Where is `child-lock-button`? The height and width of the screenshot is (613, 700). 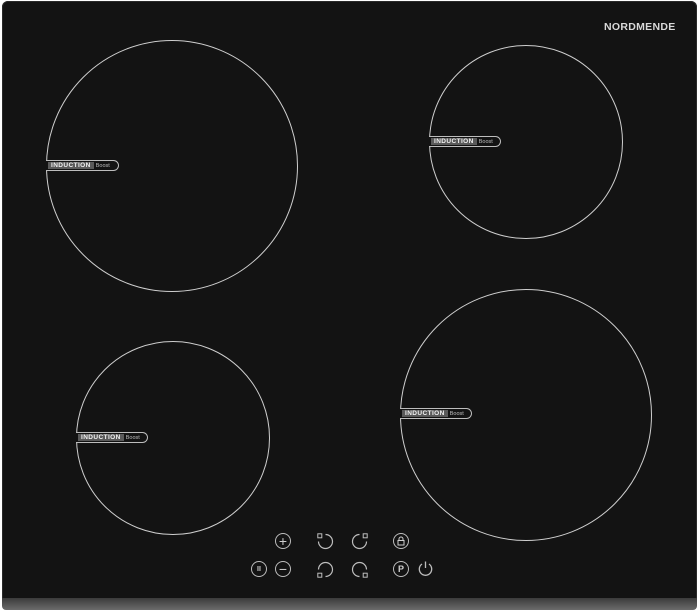 child-lock-button is located at coordinates (401, 541).